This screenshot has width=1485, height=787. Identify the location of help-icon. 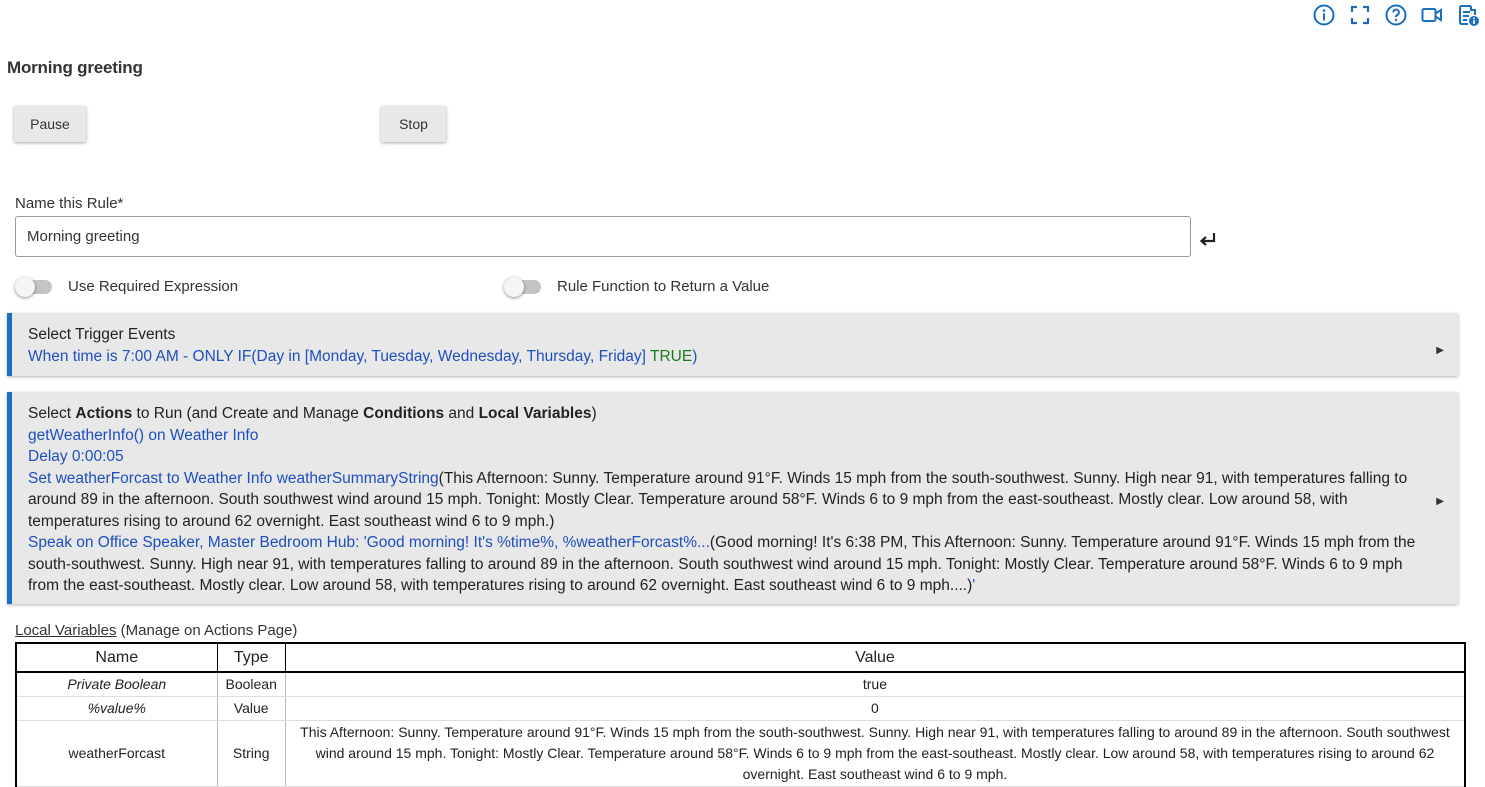
(1396, 15).